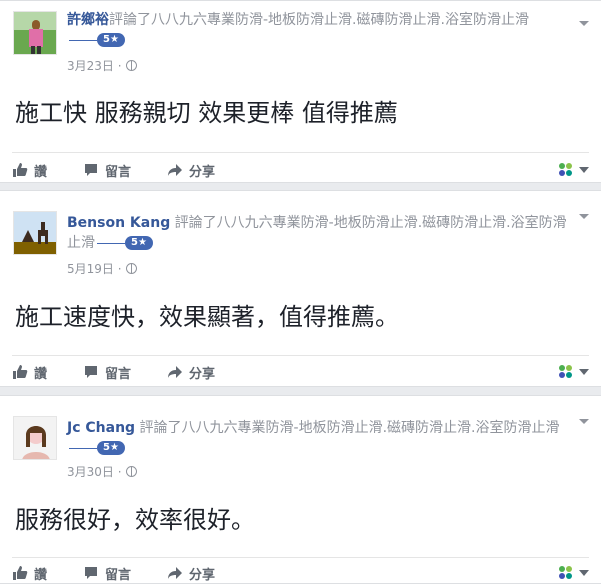 The width and height of the screenshot is (601, 584). I want to click on post-meta: 5月19日 ·, so click(102, 268).